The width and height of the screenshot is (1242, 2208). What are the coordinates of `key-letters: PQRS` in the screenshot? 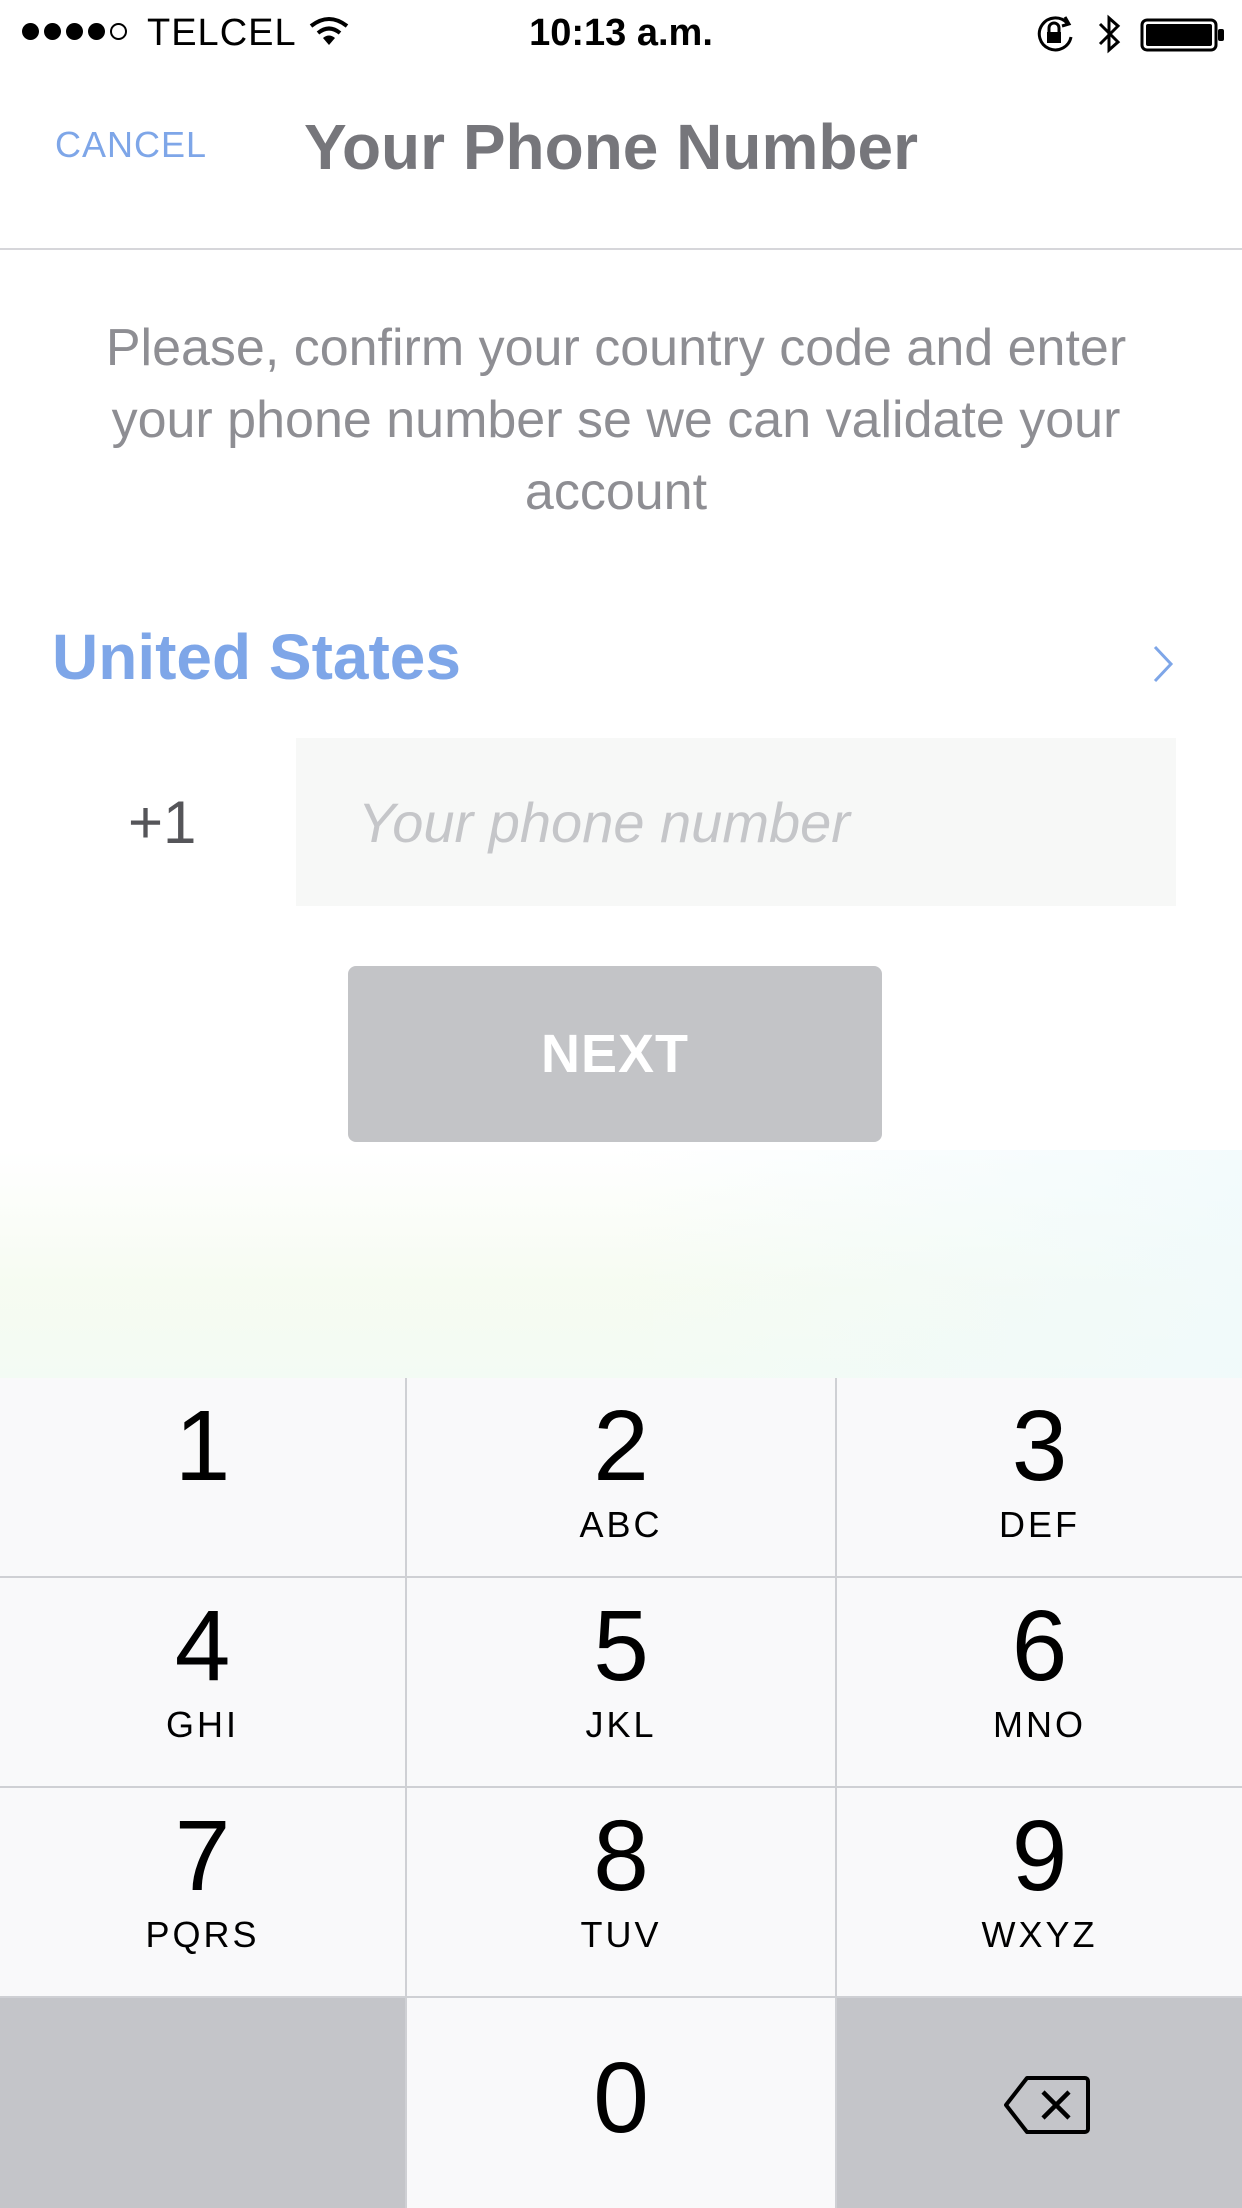 It's located at (202, 1934).